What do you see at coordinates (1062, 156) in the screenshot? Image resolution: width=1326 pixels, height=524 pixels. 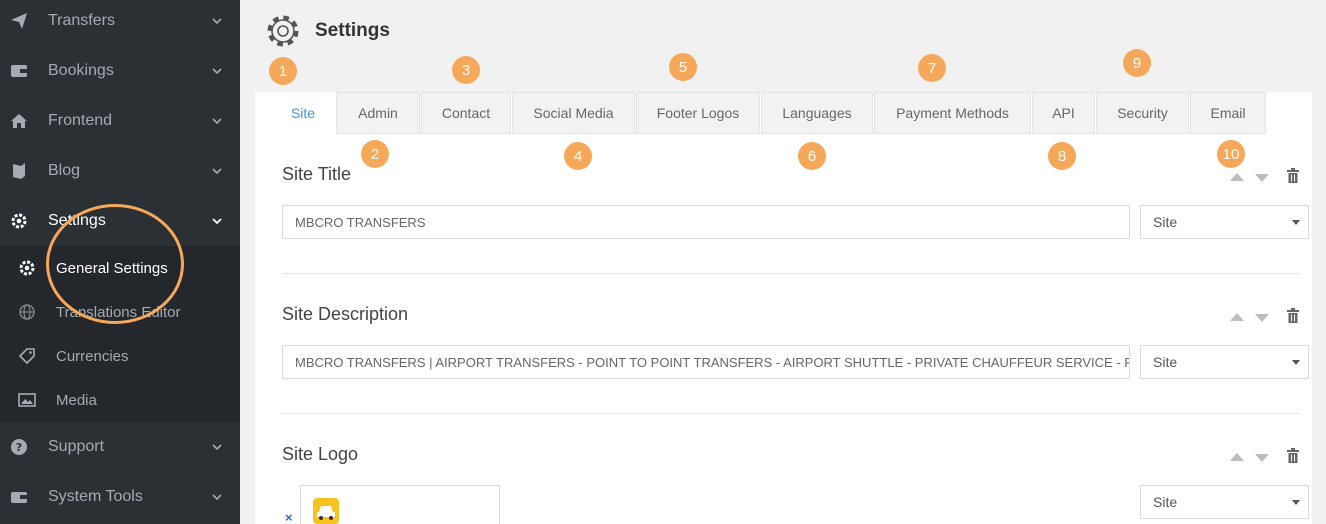 I see `step-badge: 8` at bounding box center [1062, 156].